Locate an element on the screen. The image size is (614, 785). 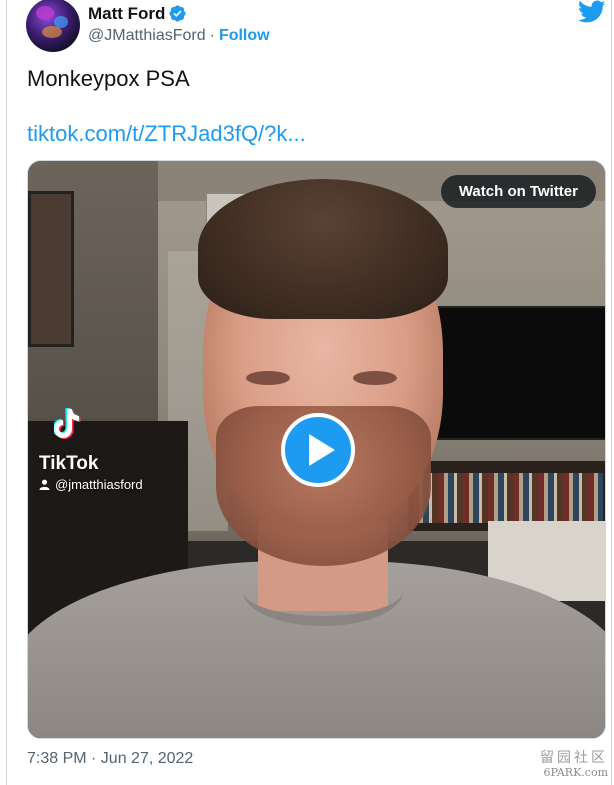
watch-on-twitter-button: Watch on Twitter is located at coordinates (518, 191).